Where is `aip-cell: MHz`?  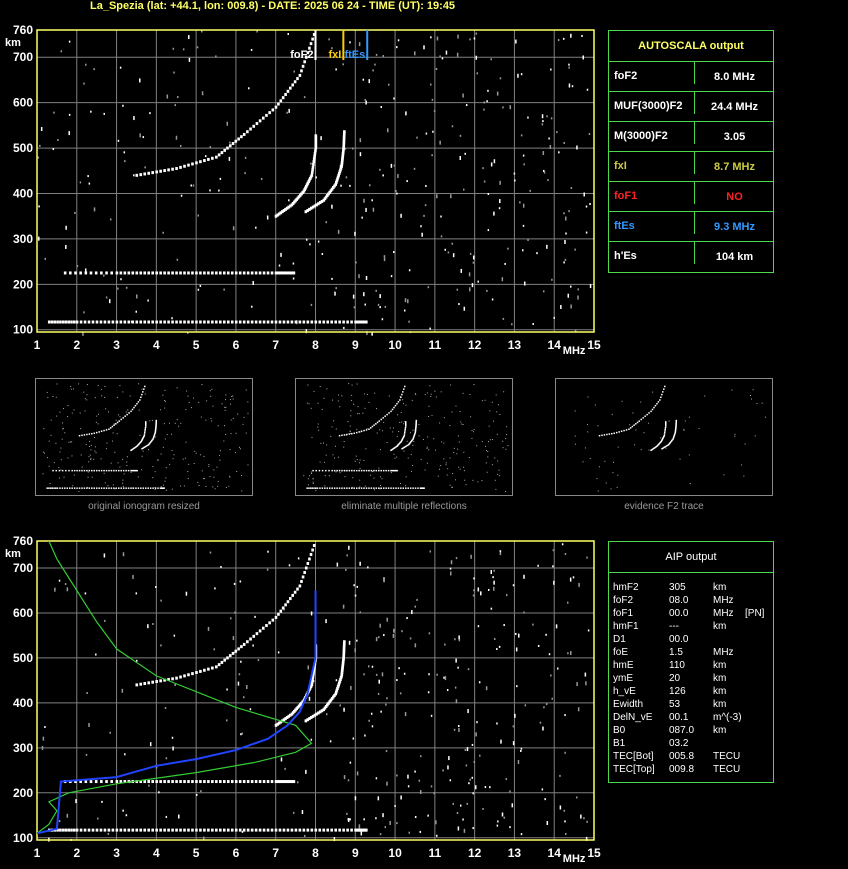
aip-cell: MHz is located at coordinates (723, 652).